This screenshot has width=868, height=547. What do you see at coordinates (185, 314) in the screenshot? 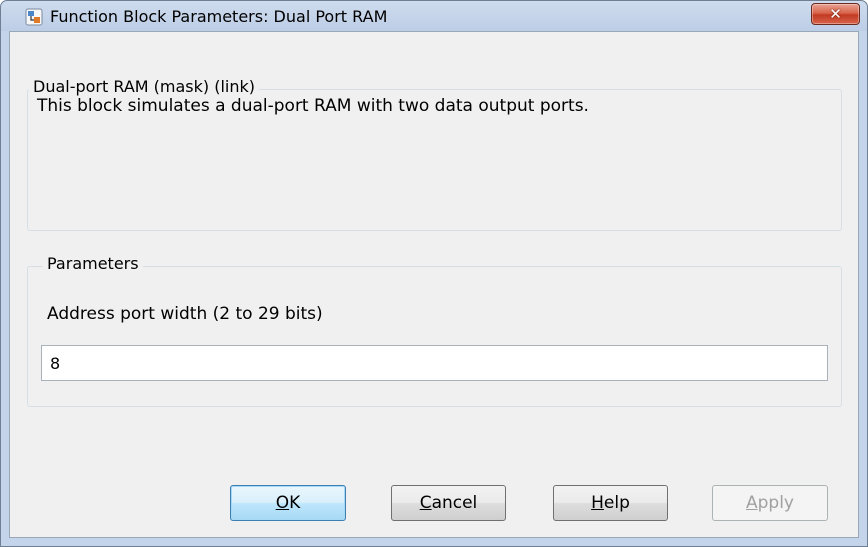
I see `address-width-label: Address port width (2 to 29 bits)` at bounding box center [185, 314].